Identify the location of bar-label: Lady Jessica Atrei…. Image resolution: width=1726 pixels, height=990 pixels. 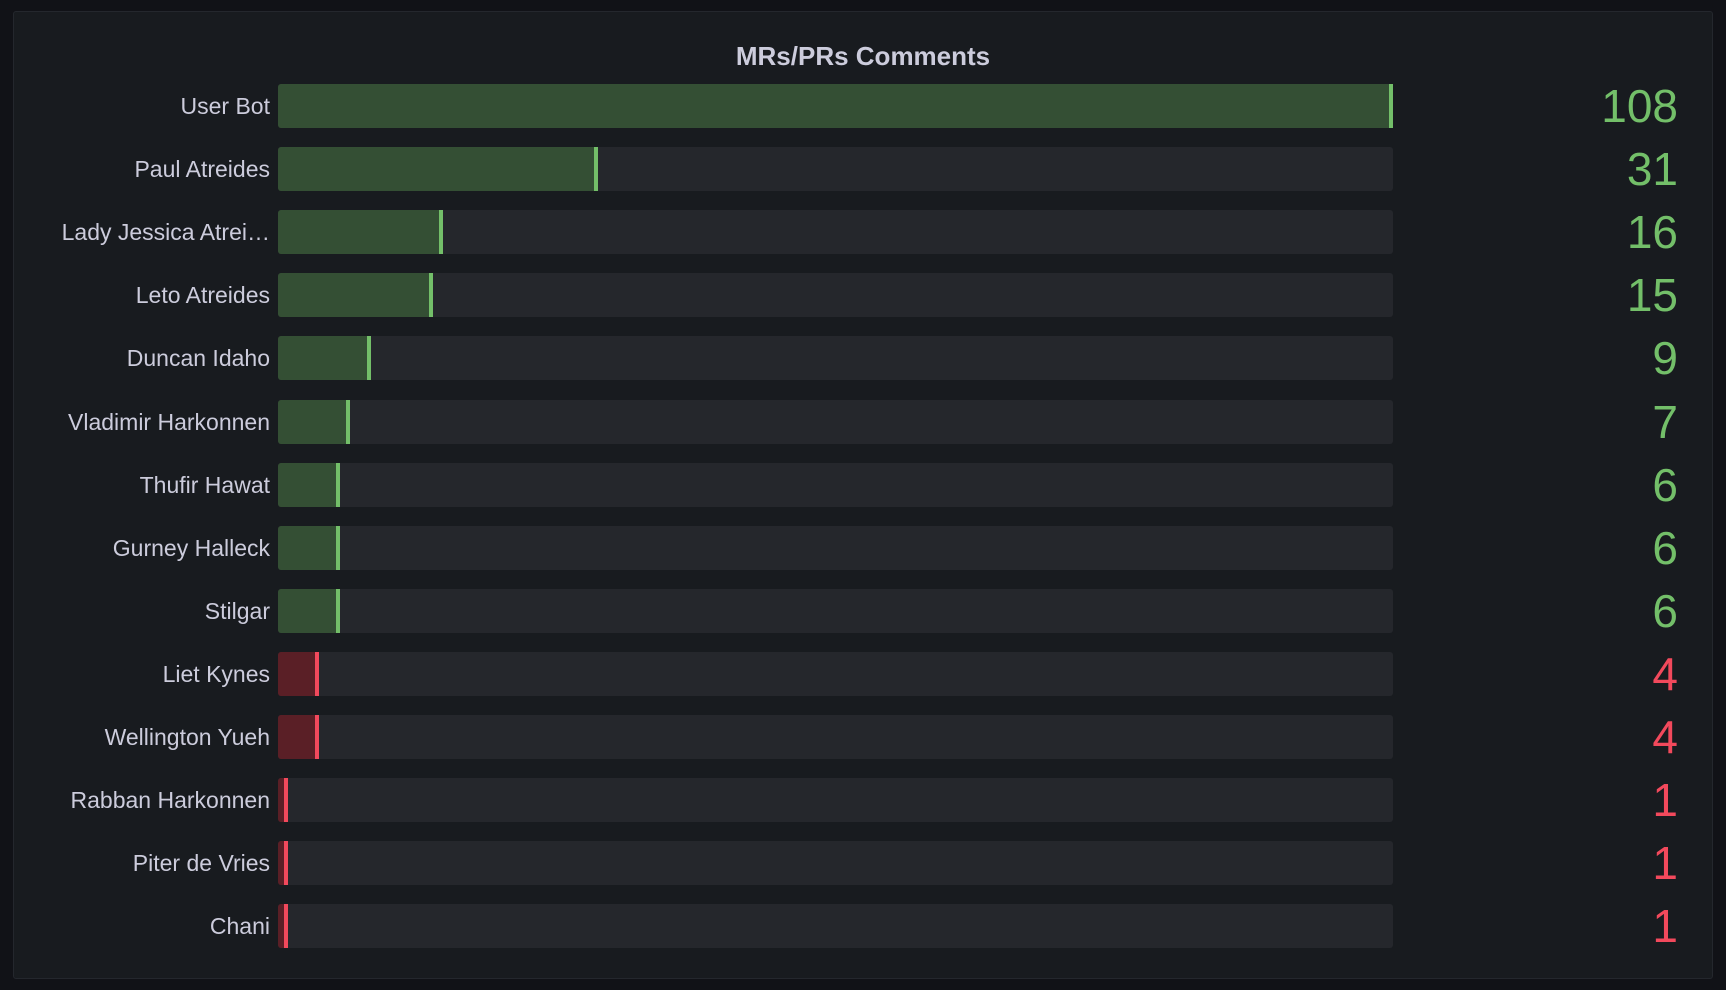
(165, 232).